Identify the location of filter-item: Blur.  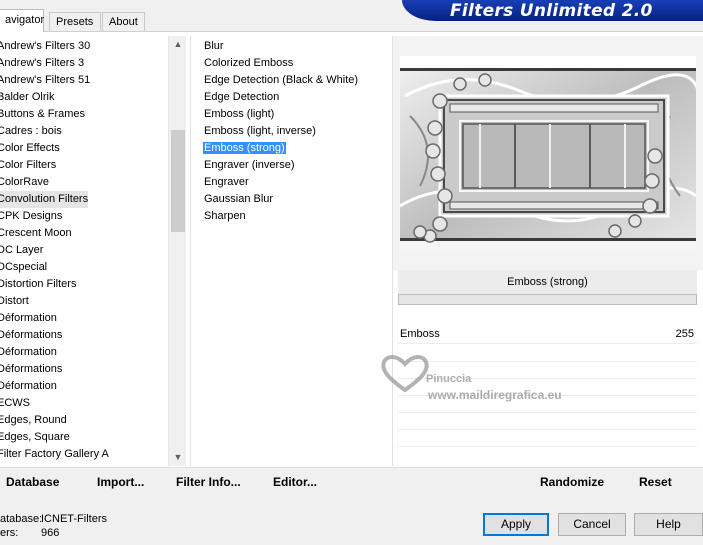
(294, 46).